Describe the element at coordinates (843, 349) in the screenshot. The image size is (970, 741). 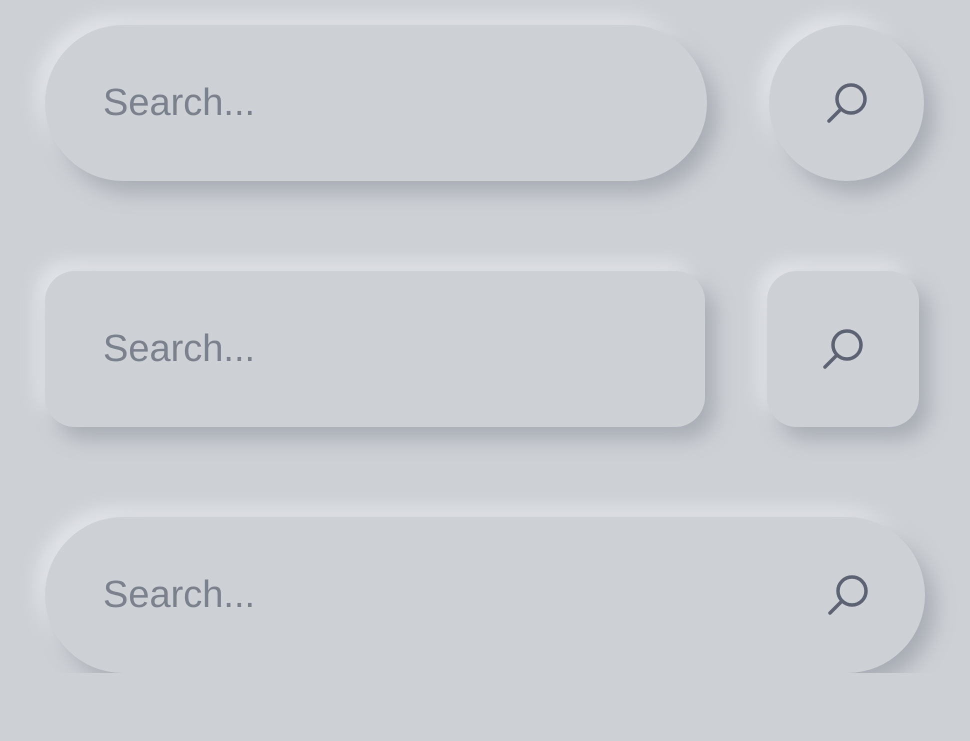
I see `search-button` at that location.